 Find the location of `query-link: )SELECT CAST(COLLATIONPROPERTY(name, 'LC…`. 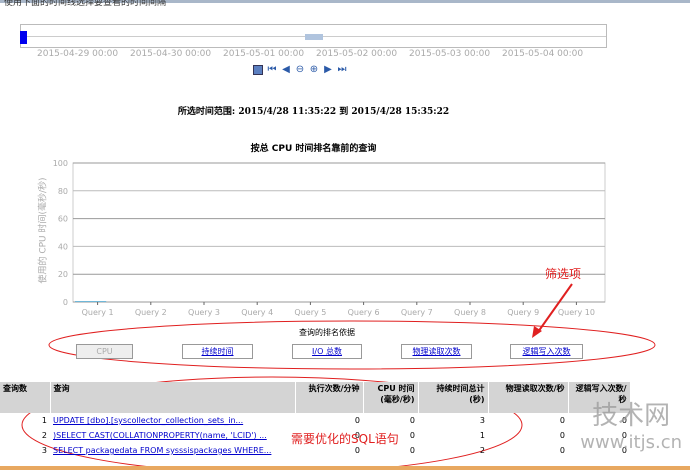

query-link: )SELECT CAST(COLLATIONPROPERTY(name, 'LC… is located at coordinates (160, 435).